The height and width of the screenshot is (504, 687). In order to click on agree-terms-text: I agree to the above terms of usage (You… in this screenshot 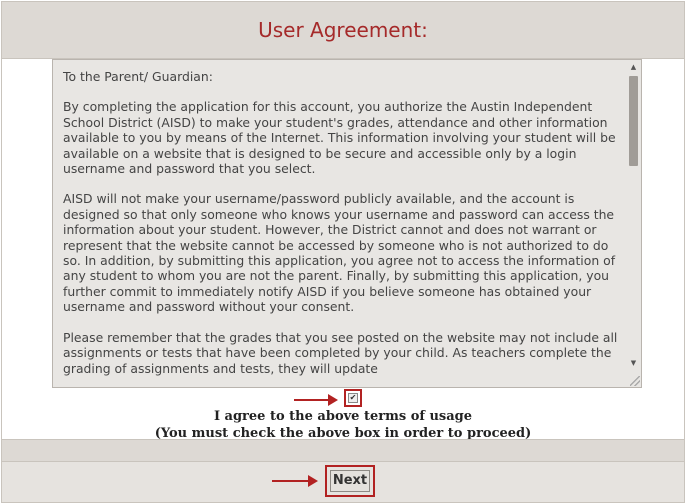, I will do `click(343, 425)`.